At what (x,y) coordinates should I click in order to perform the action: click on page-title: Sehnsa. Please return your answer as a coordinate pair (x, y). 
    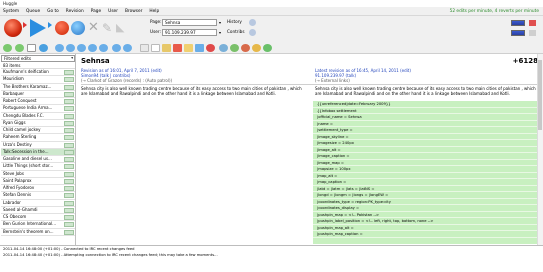
    Looking at the image, I should click on (95, 61).